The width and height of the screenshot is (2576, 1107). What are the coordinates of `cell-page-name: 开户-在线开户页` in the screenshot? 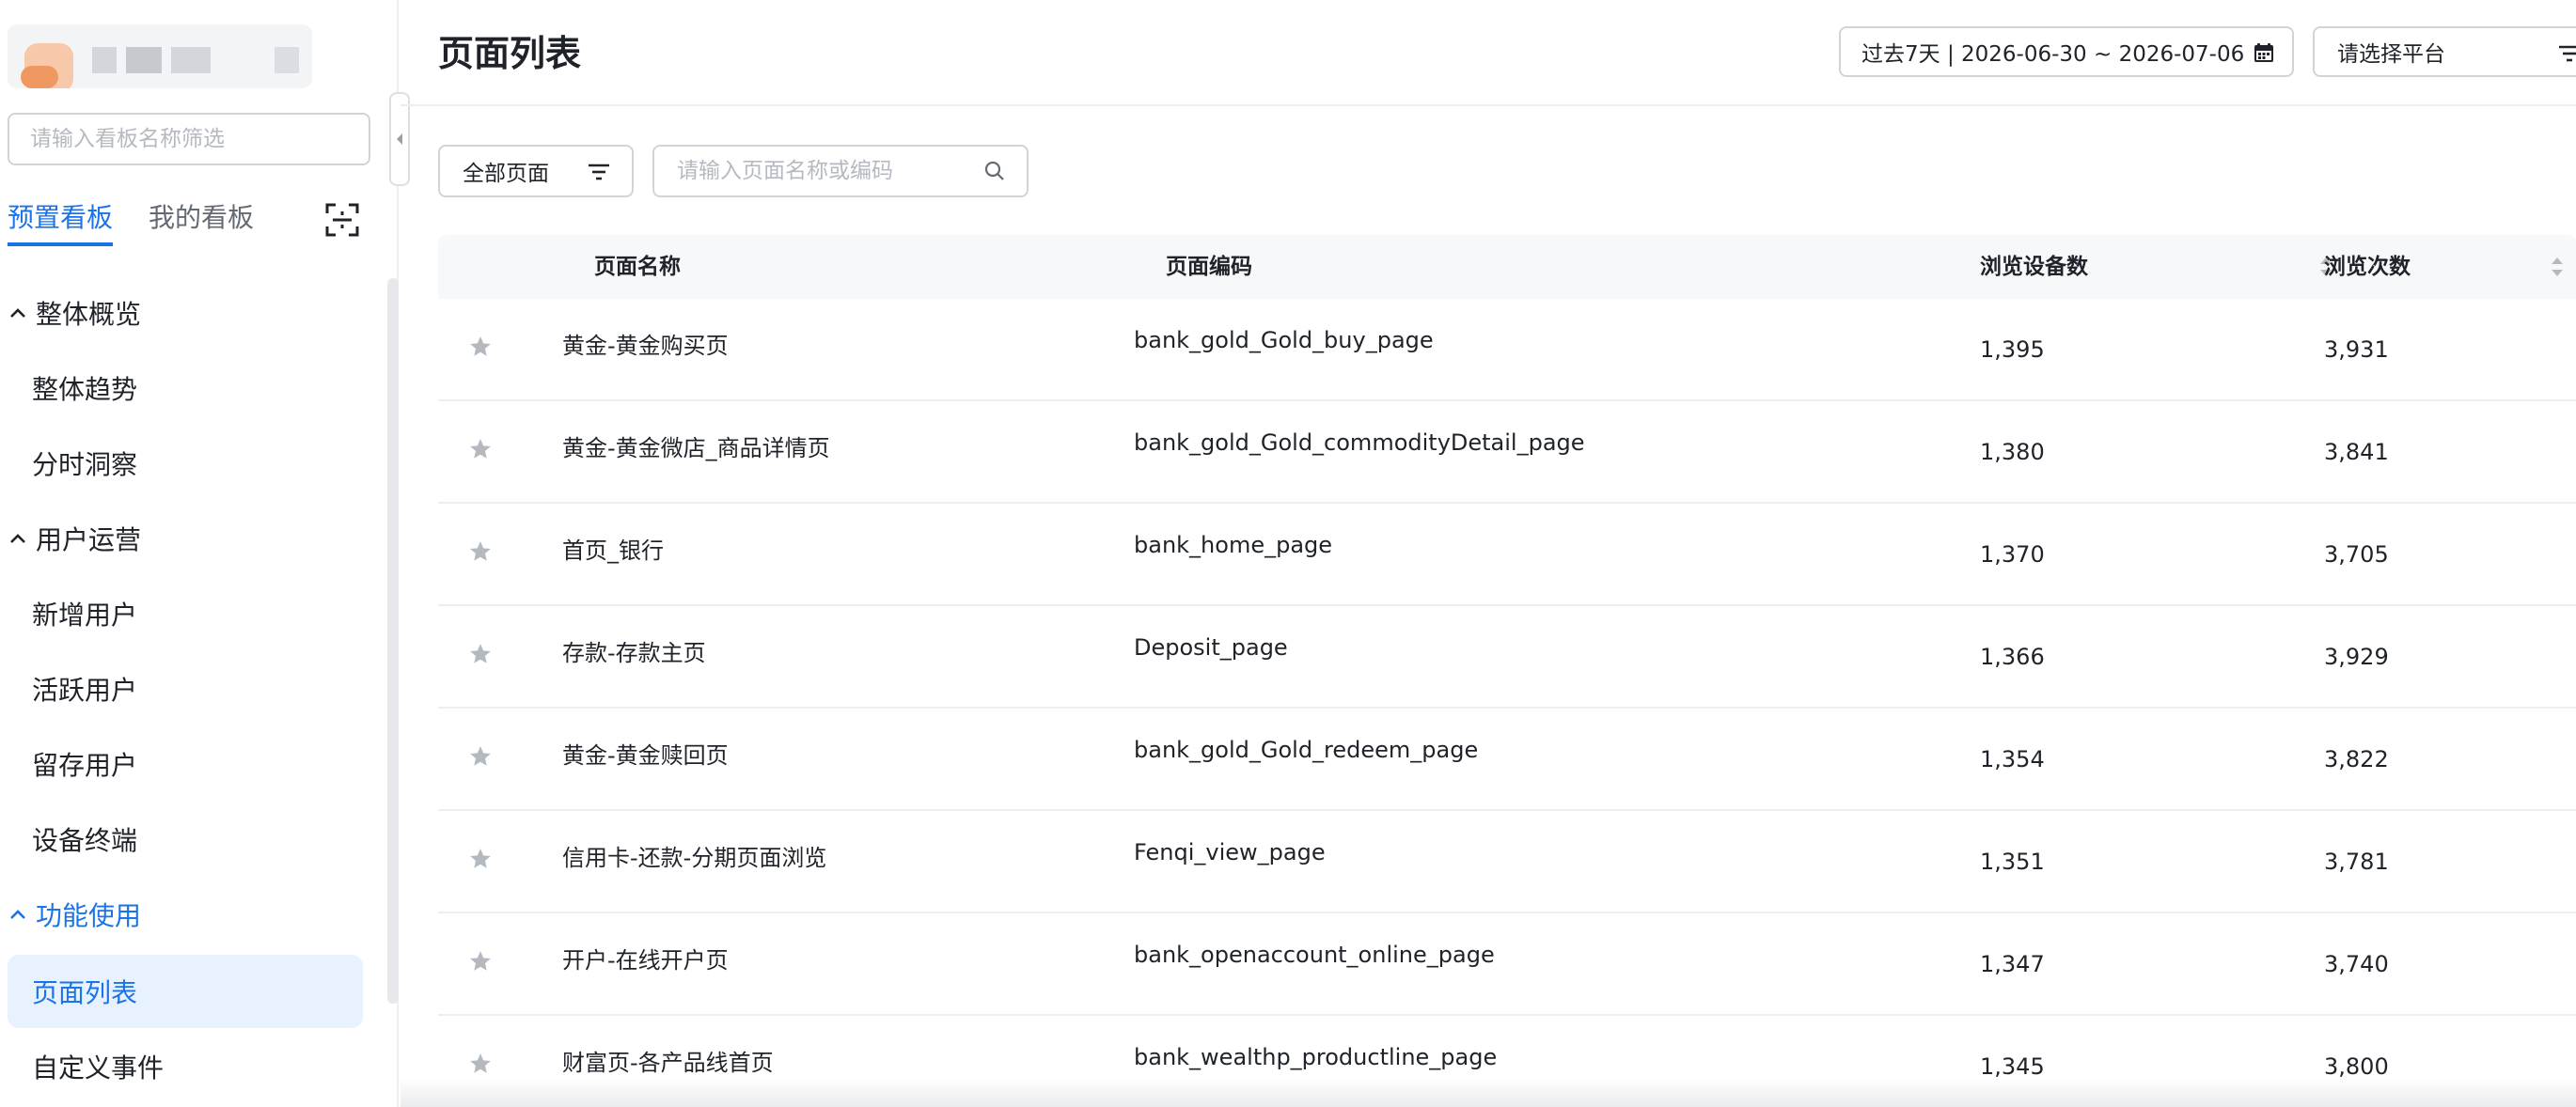 It's located at (645, 961).